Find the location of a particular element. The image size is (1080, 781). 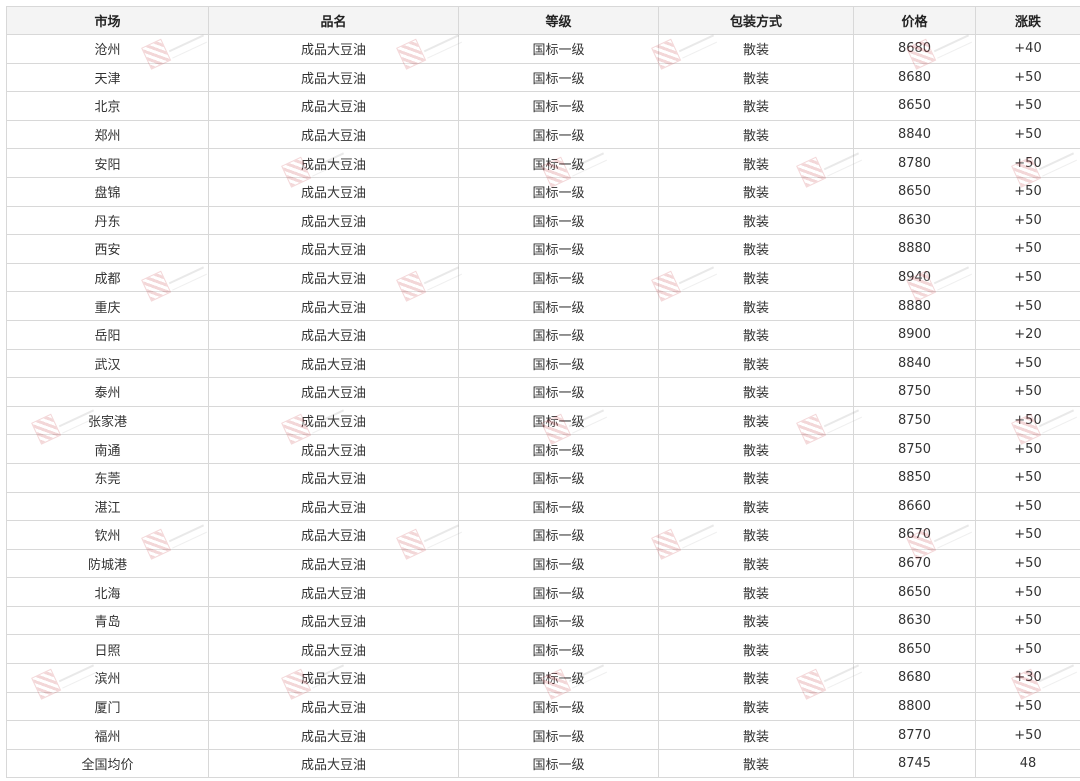

table-row: 岳阳 成品大豆油 国标一级 散装 8900 +20 is located at coordinates (543, 334).